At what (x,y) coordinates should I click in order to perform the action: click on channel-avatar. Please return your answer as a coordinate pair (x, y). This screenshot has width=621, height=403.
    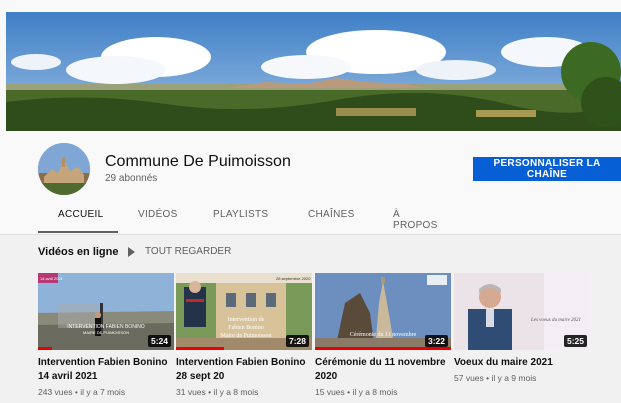
    Looking at the image, I should click on (64, 169).